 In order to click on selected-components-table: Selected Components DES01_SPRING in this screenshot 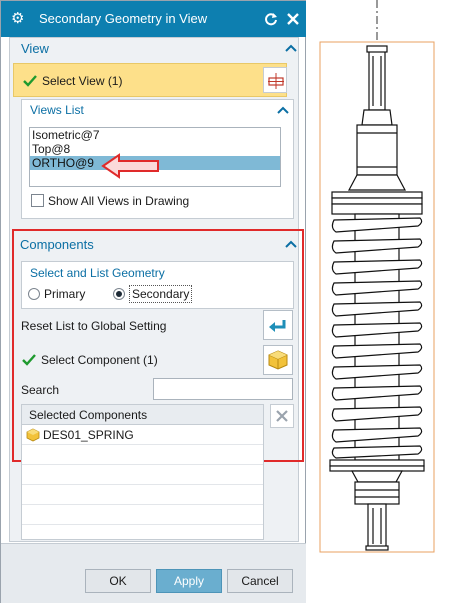, I will do `click(142, 472)`.